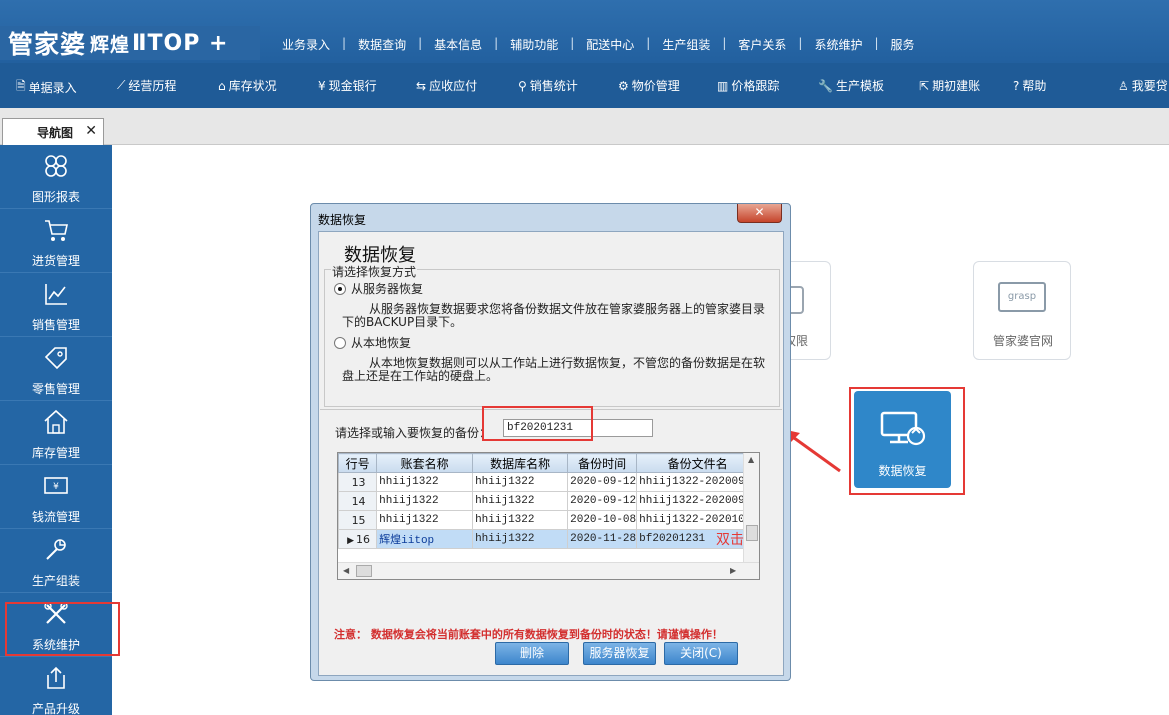  I want to click on scroll-left-icon: ◀, so click(346, 570).